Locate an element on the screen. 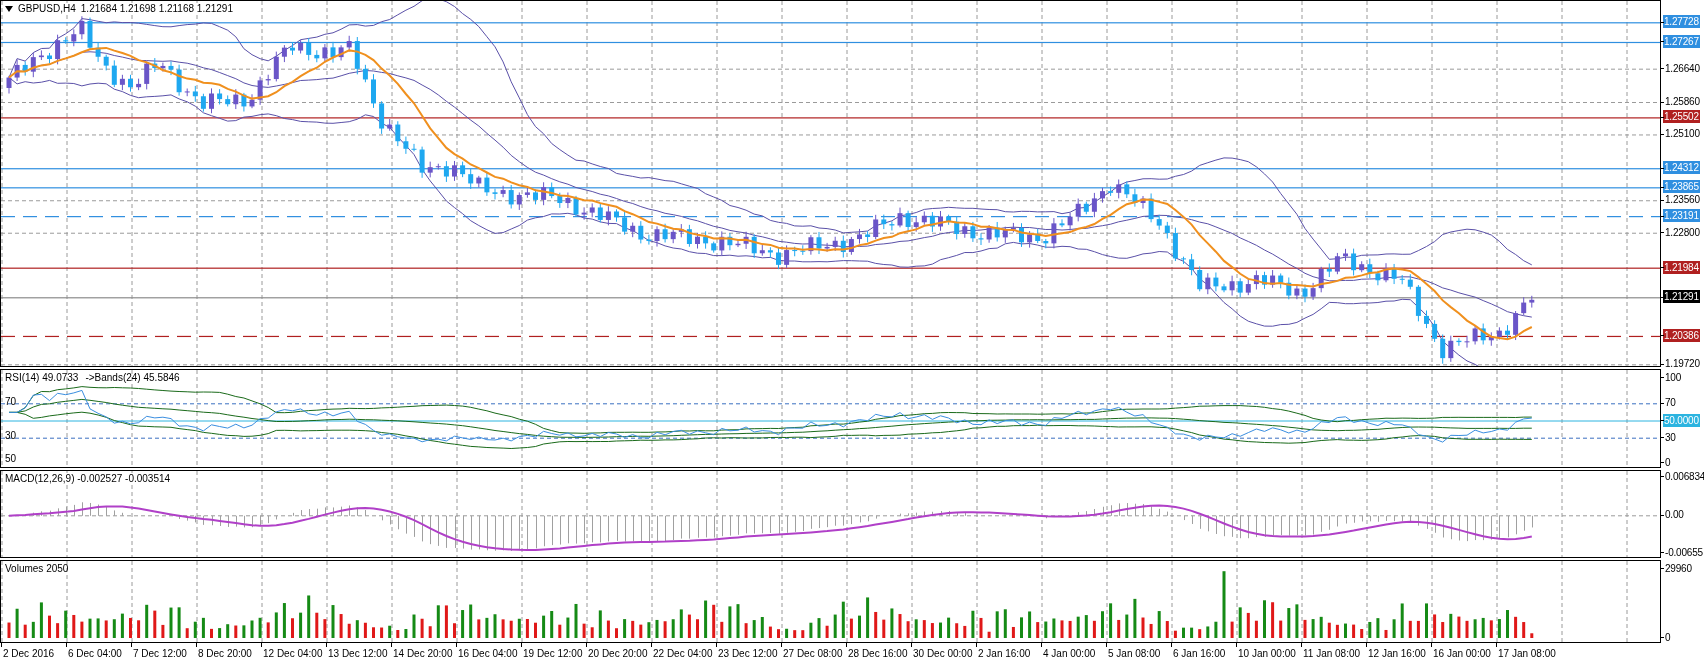 The width and height of the screenshot is (1704, 664). price-level-tag: 1.20386 is located at coordinates (1681, 335).